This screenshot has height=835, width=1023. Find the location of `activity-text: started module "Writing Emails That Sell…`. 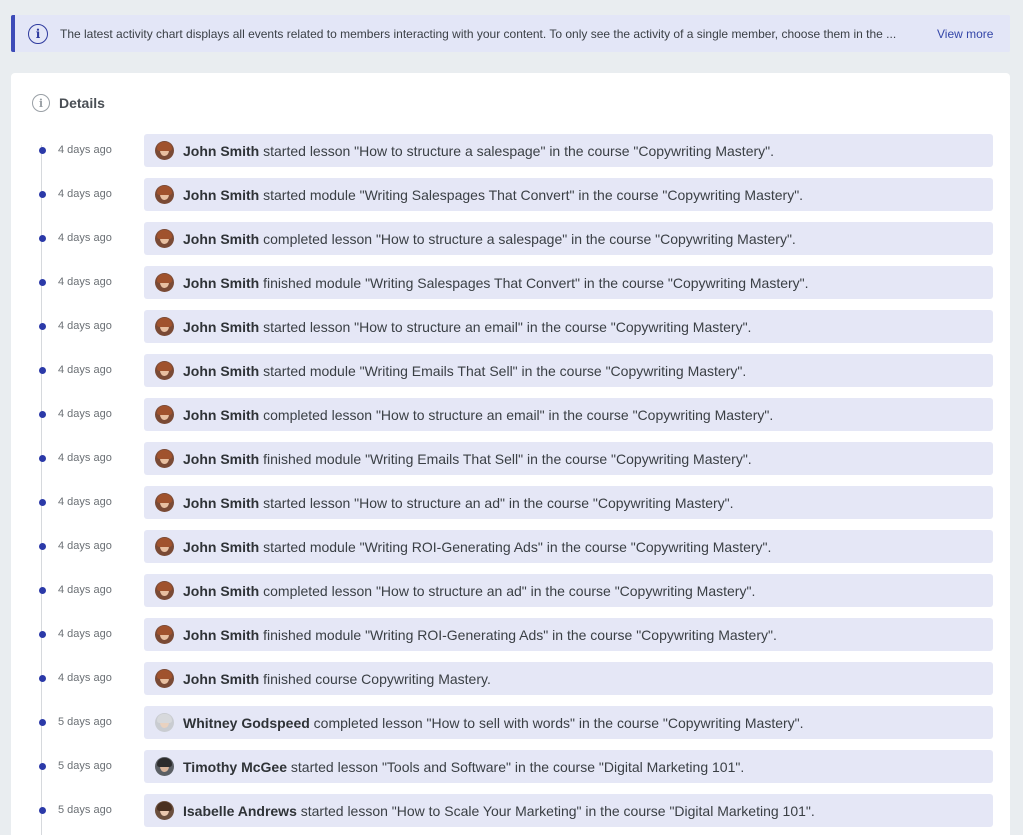

activity-text: started module "Writing Emails That Sell… is located at coordinates (503, 370).